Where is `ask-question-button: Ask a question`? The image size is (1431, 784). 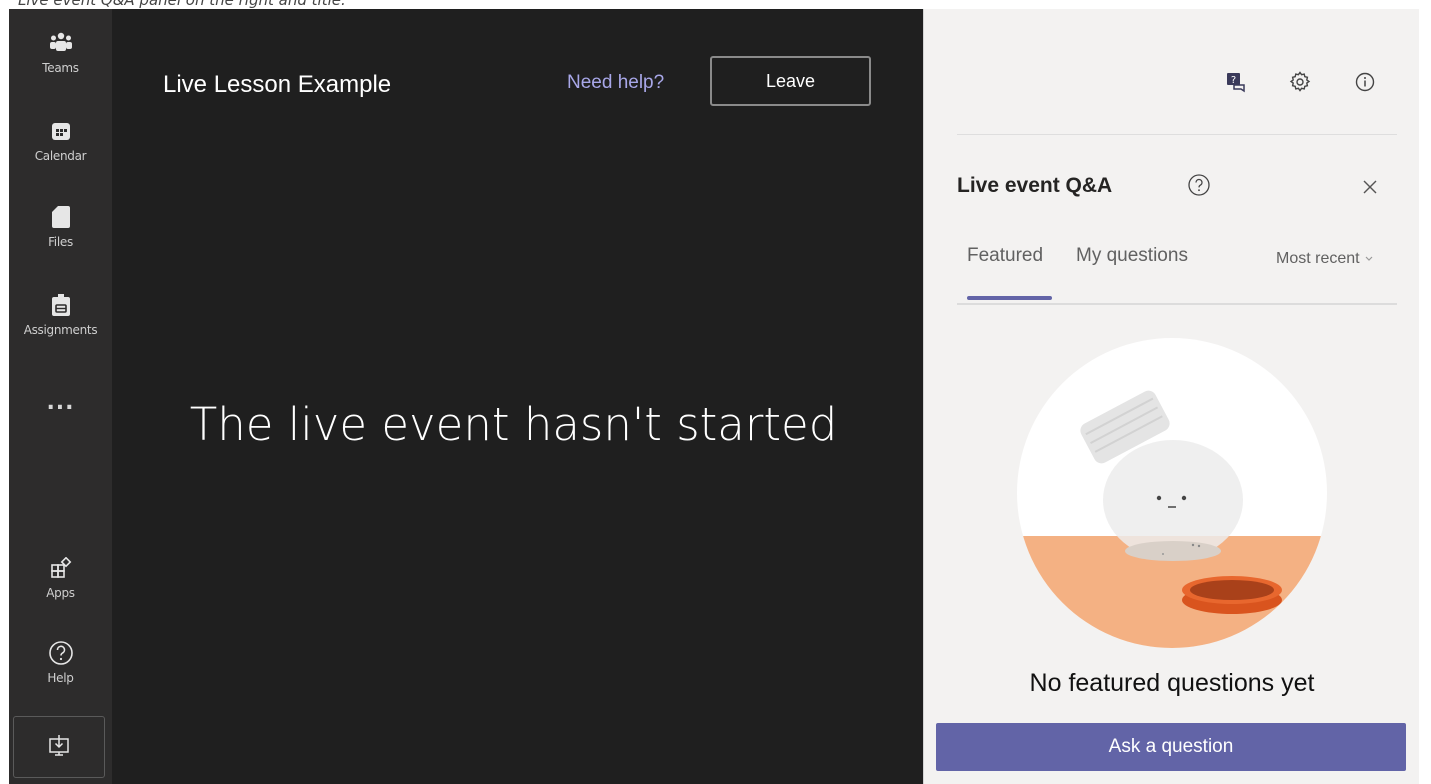 ask-question-button: Ask a question is located at coordinates (1171, 747).